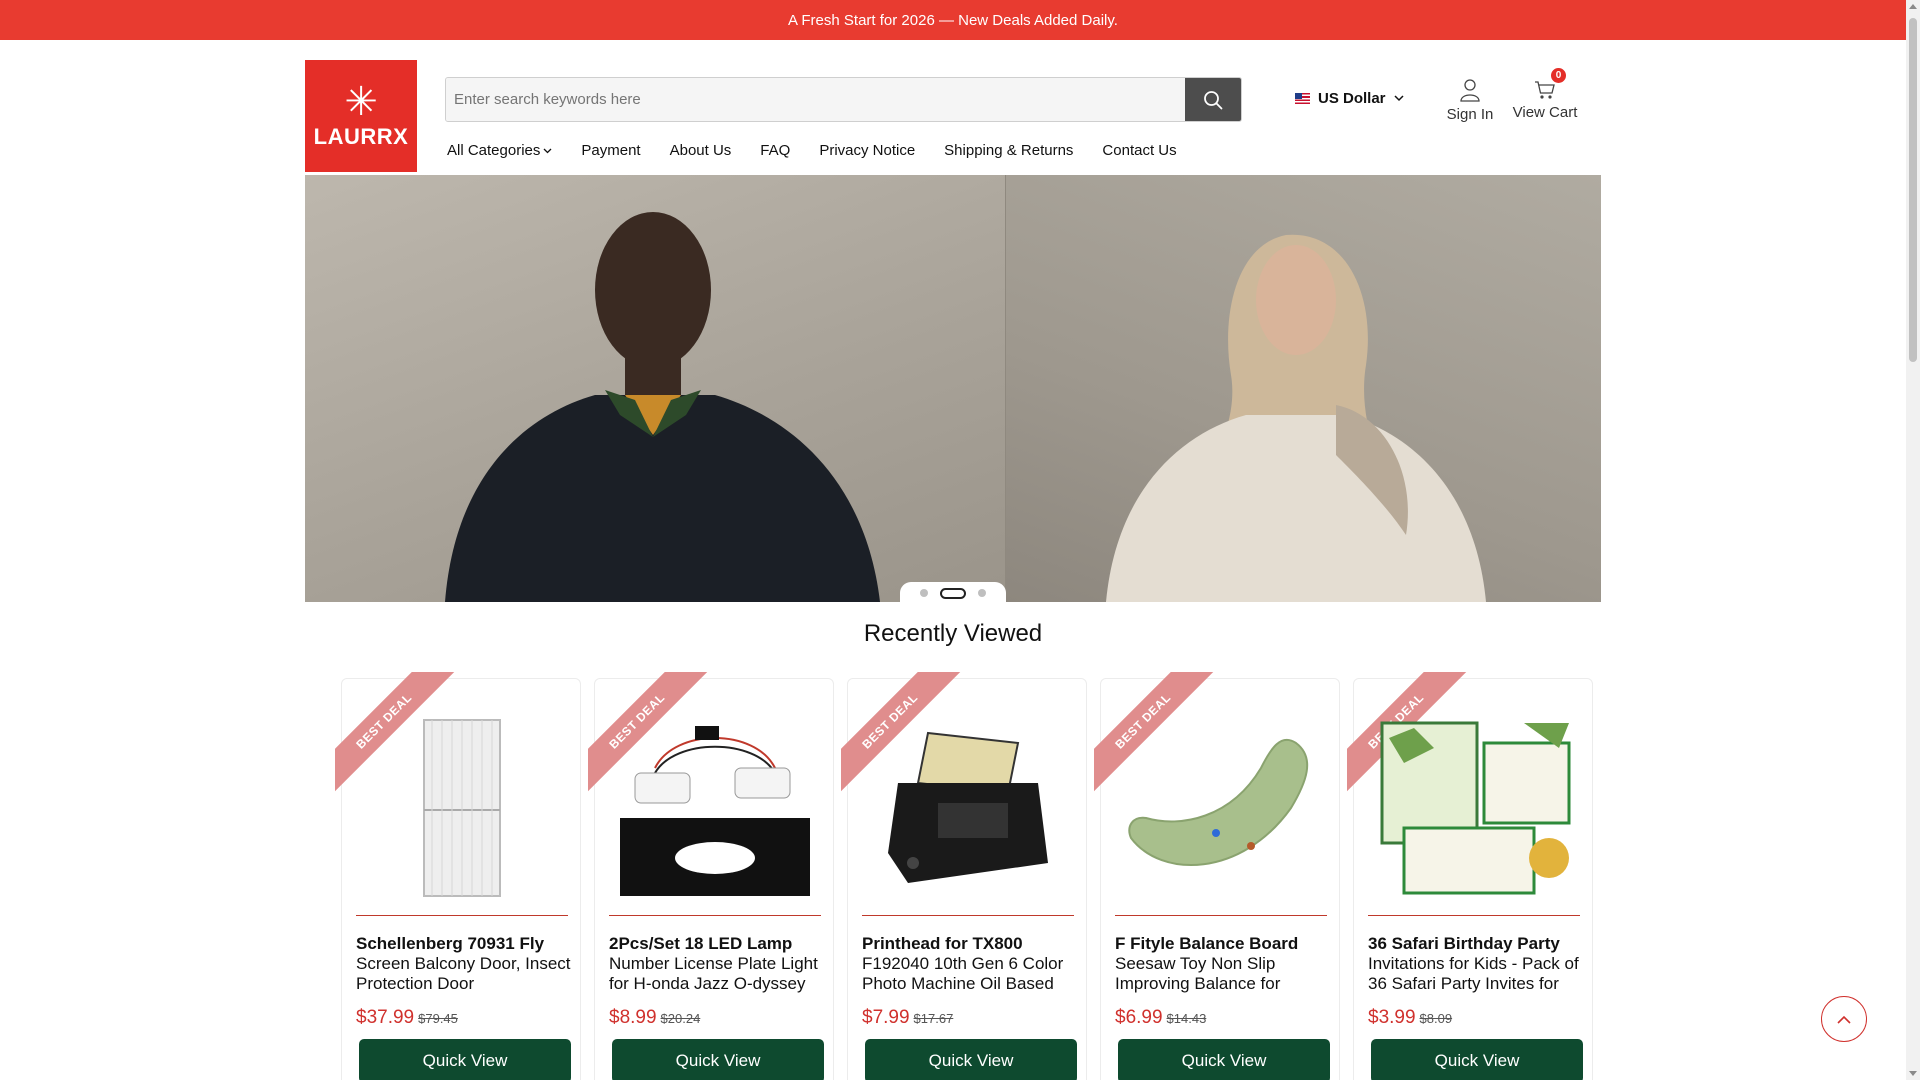 The width and height of the screenshot is (1920, 1080). What do you see at coordinates (1436, 1018) in the screenshot?
I see `original-price: $8.09` at bounding box center [1436, 1018].